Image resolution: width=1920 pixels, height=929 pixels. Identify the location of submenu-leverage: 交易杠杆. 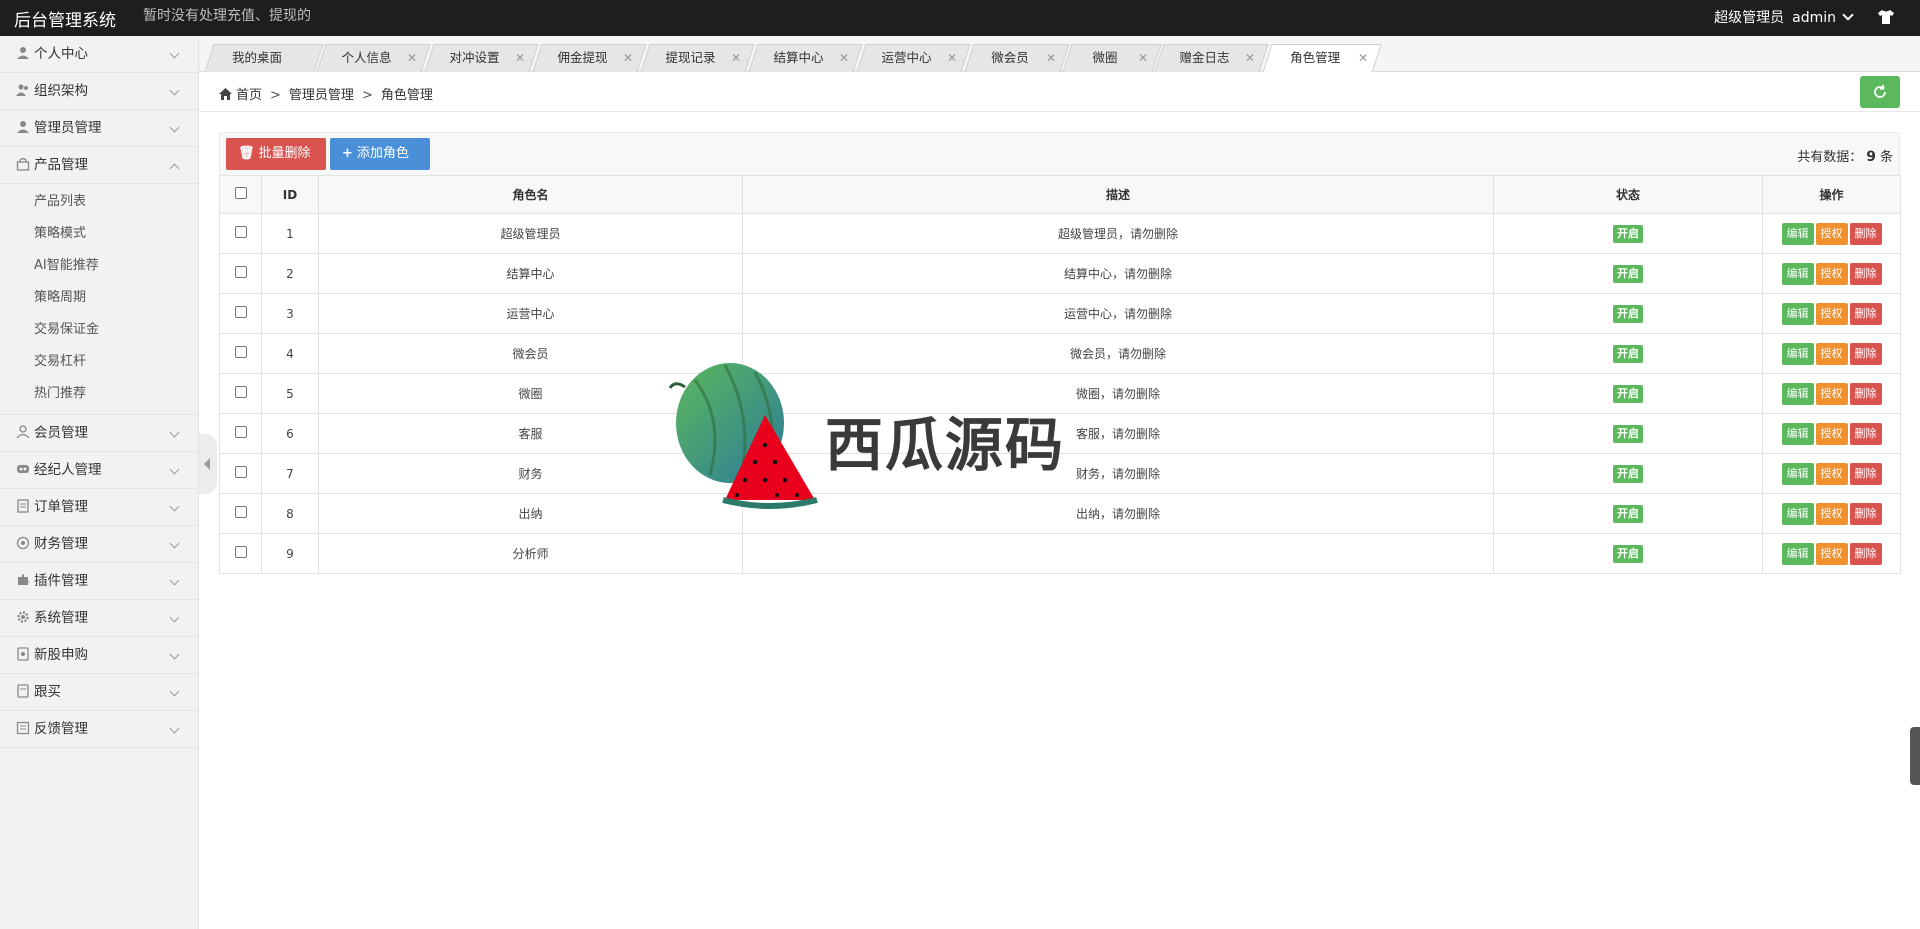
(99, 362).